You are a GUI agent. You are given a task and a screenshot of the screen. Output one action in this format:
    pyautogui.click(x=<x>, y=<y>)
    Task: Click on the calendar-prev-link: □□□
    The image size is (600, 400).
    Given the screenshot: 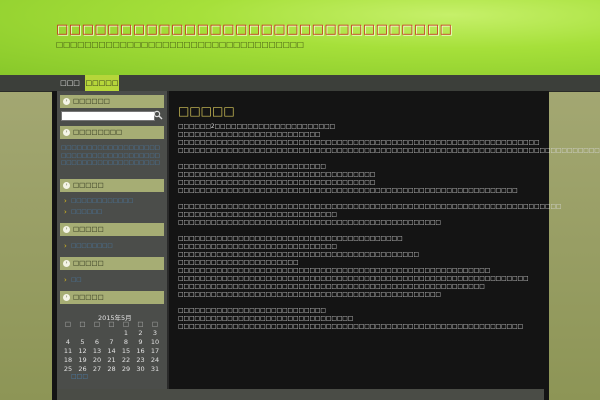 What is the action you would take?
    pyautogui.click(x=79, y=376)
    